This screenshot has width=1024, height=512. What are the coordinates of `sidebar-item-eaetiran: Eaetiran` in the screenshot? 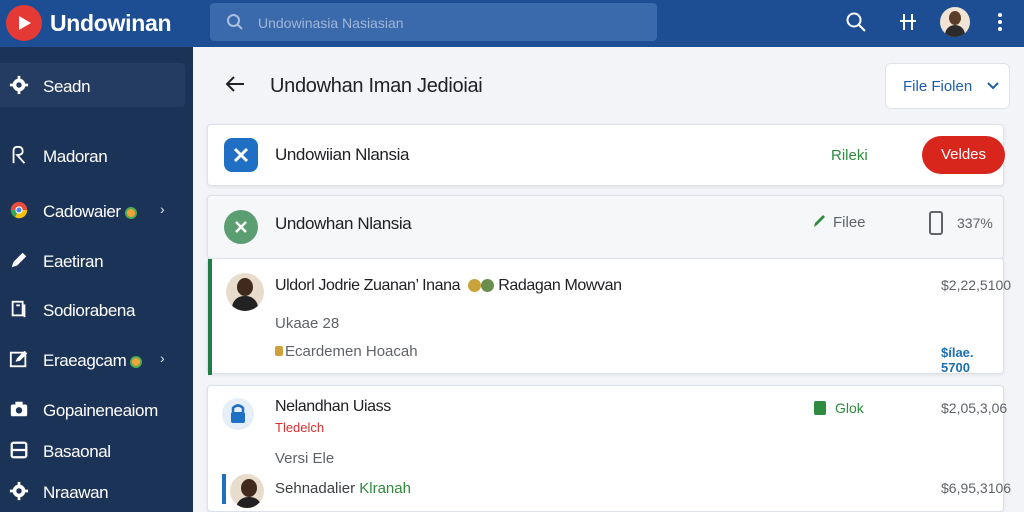 It's located at (92, 260).